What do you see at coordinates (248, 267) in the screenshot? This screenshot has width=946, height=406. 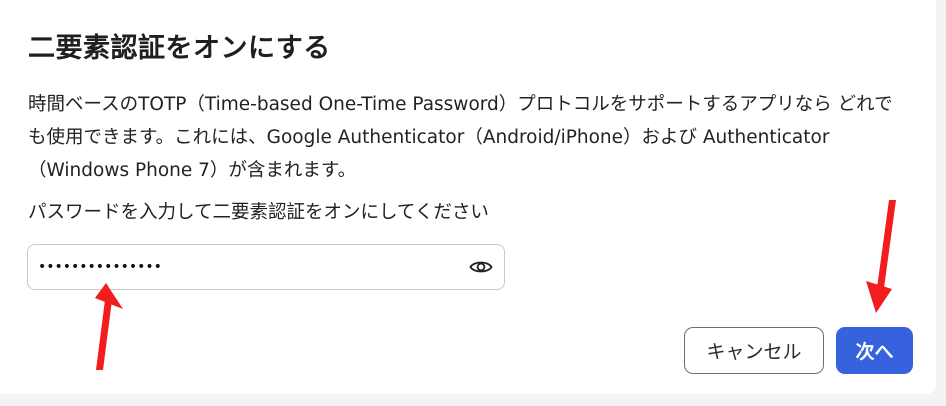 I see `password-input` at bounding box center [248, 267].